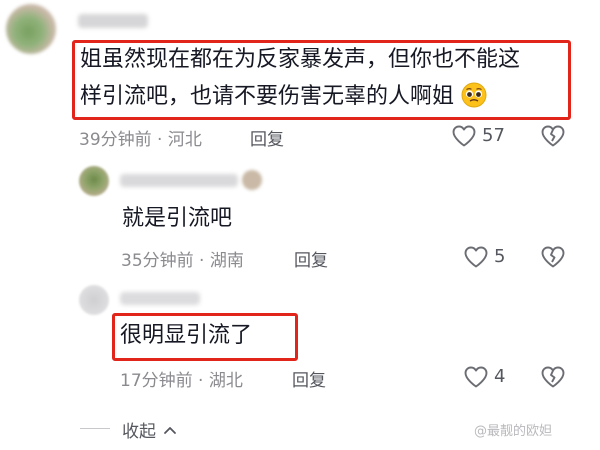 The image size is (600, 450). I want to click on collapse-button: 收起, so click(149, 429).